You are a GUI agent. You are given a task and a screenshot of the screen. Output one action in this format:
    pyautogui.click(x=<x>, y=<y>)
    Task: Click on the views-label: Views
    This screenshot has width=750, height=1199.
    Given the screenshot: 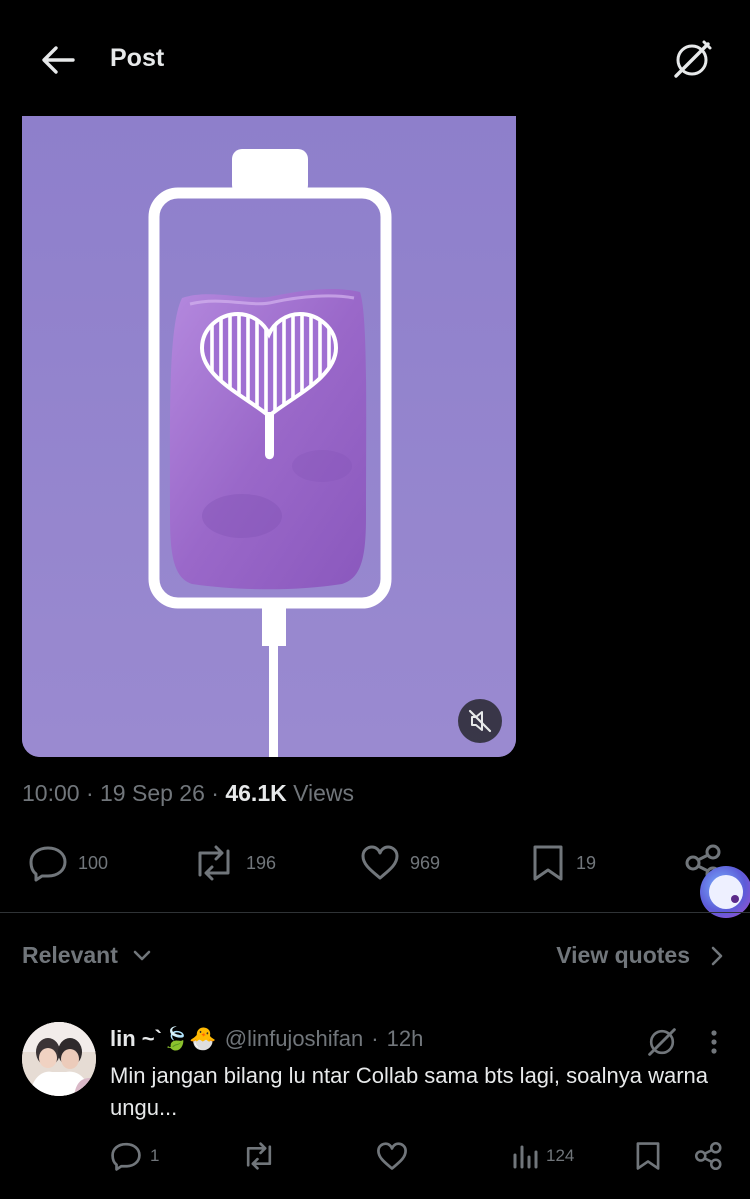 What is the action you would take?
    pyautogui.click(x=324, y=793)
    